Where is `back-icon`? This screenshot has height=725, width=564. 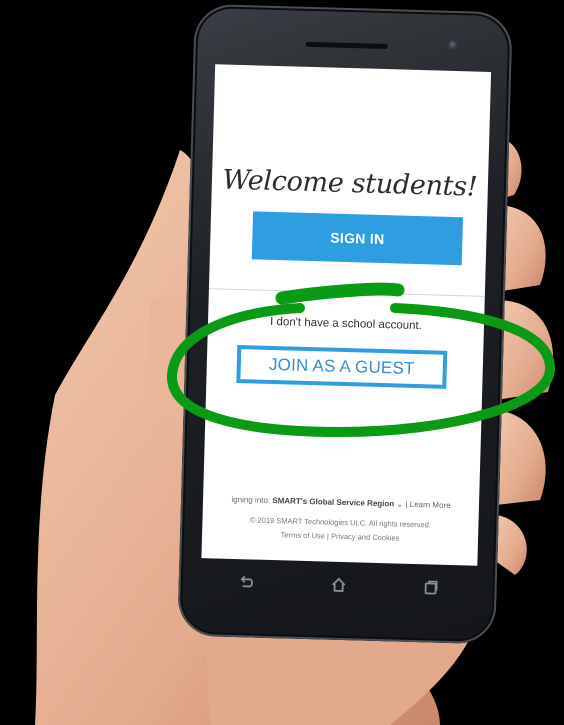
back-icon is located at coordinates (246, 582).